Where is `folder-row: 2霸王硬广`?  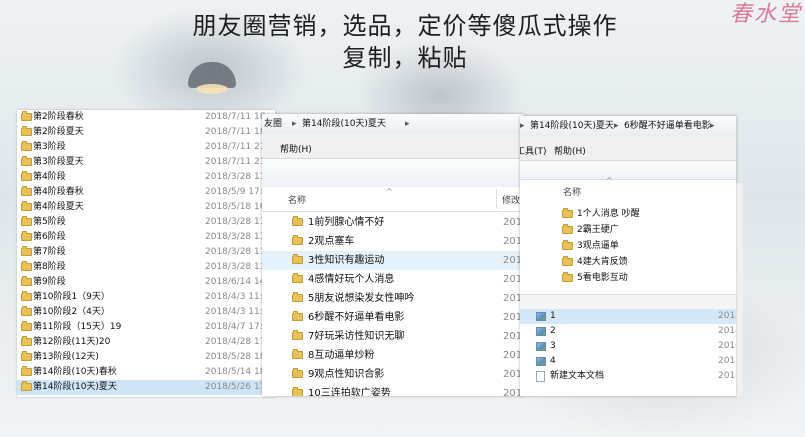 folder-row: 2霸王硬广 is located at coordinates (628, 230).